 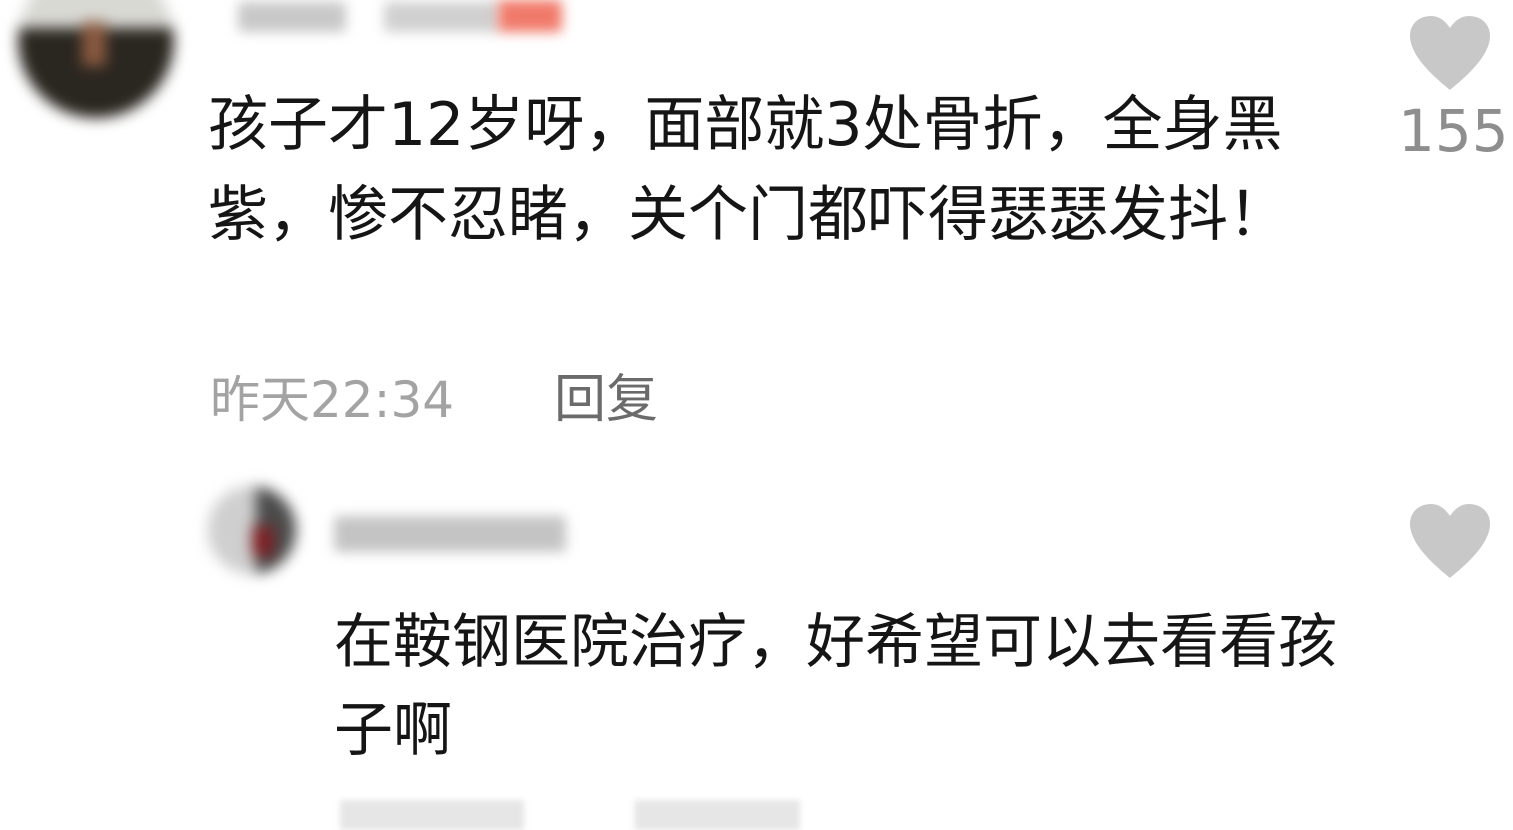 What do you see at coordinates (606, 400) in the screenshot?
I see `reply-button: 回复` at bounding box center [606, 400].